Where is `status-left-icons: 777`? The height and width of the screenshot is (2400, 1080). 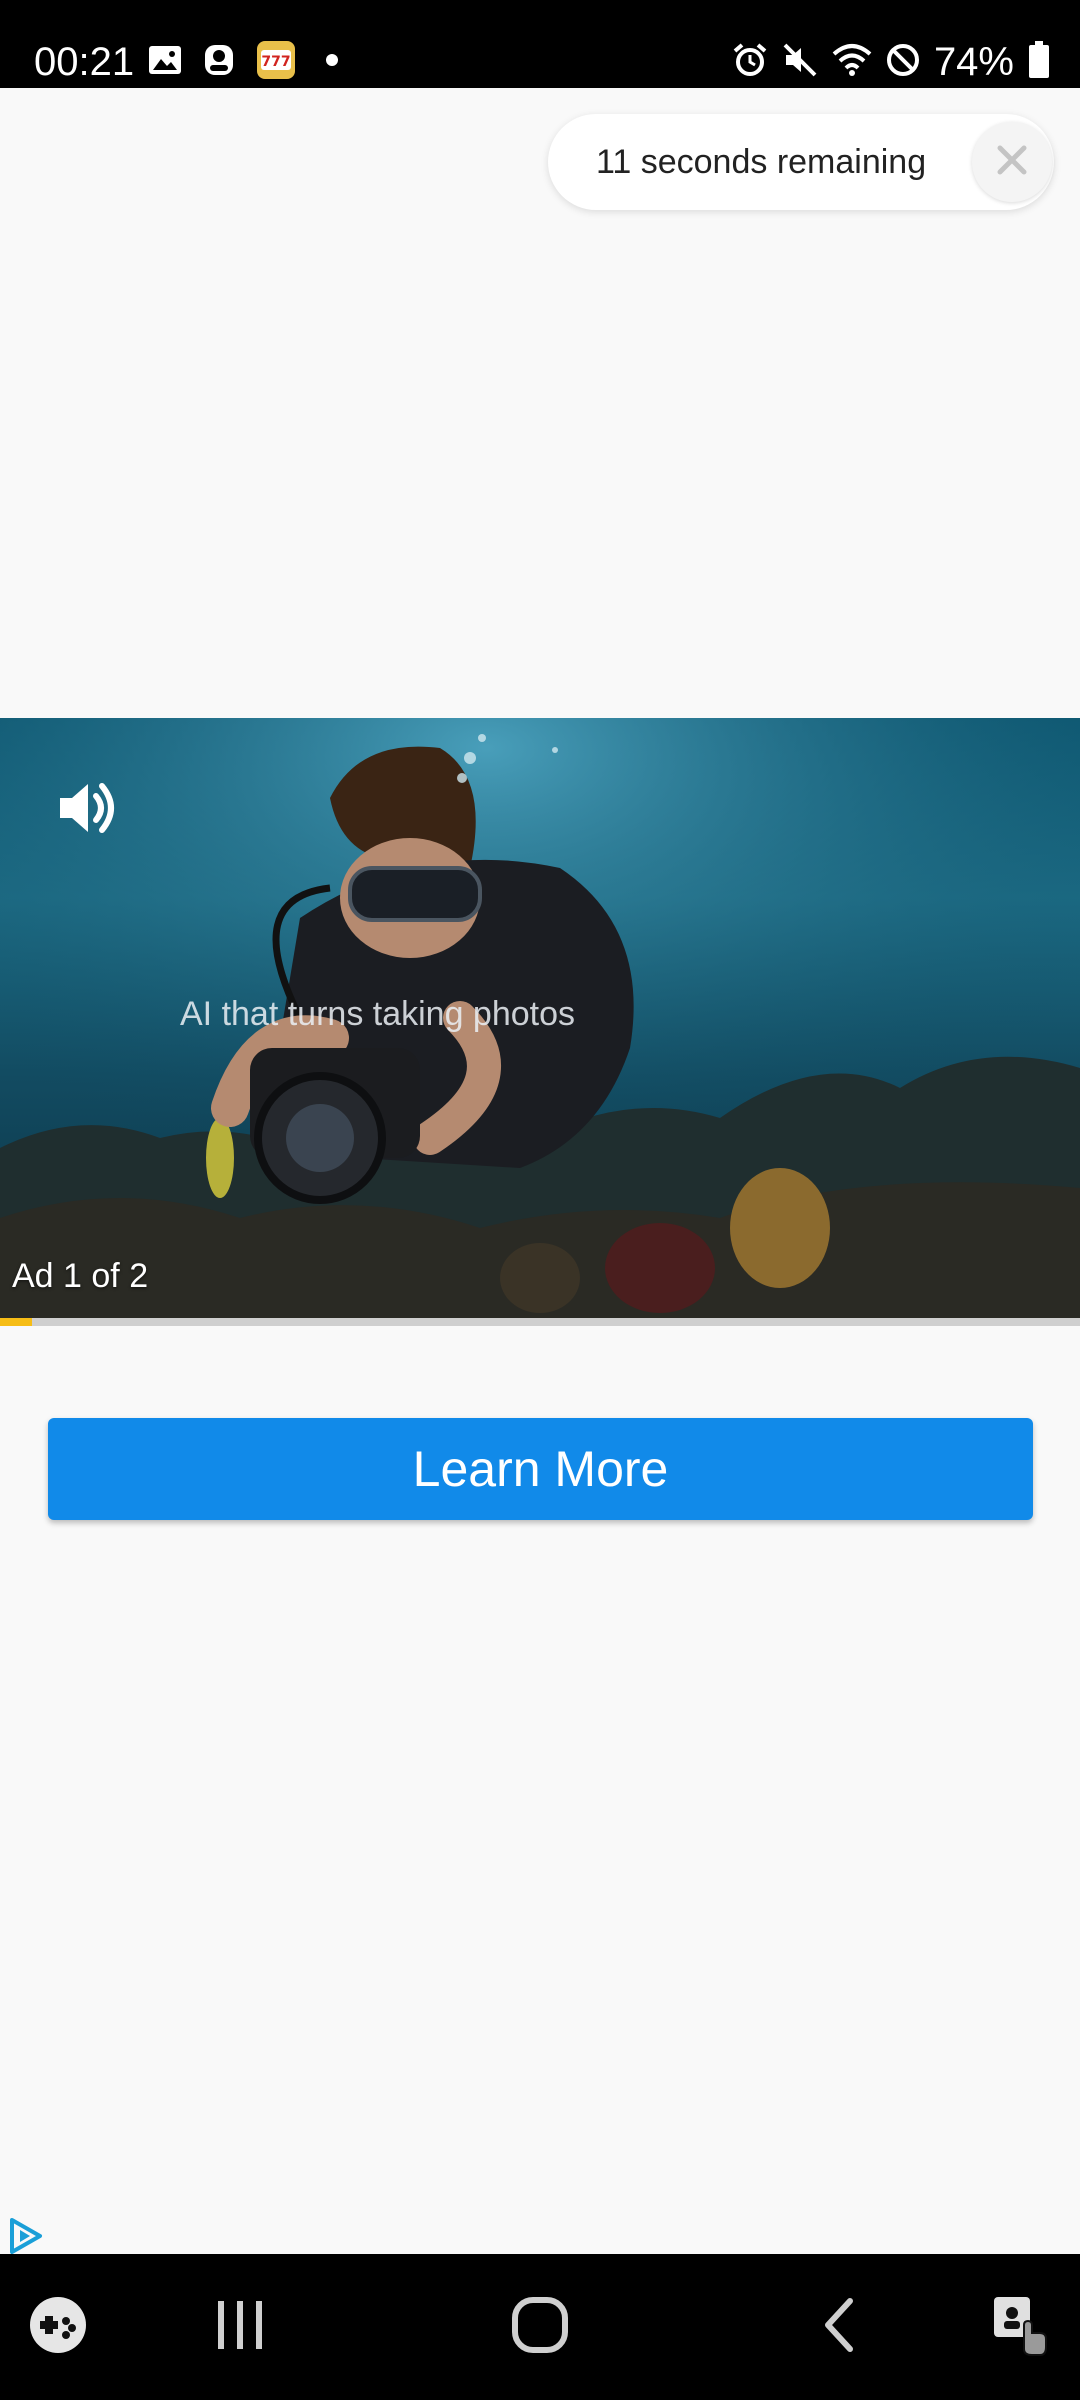 status-left-icons: 777 is located at coordinates (243, 60).